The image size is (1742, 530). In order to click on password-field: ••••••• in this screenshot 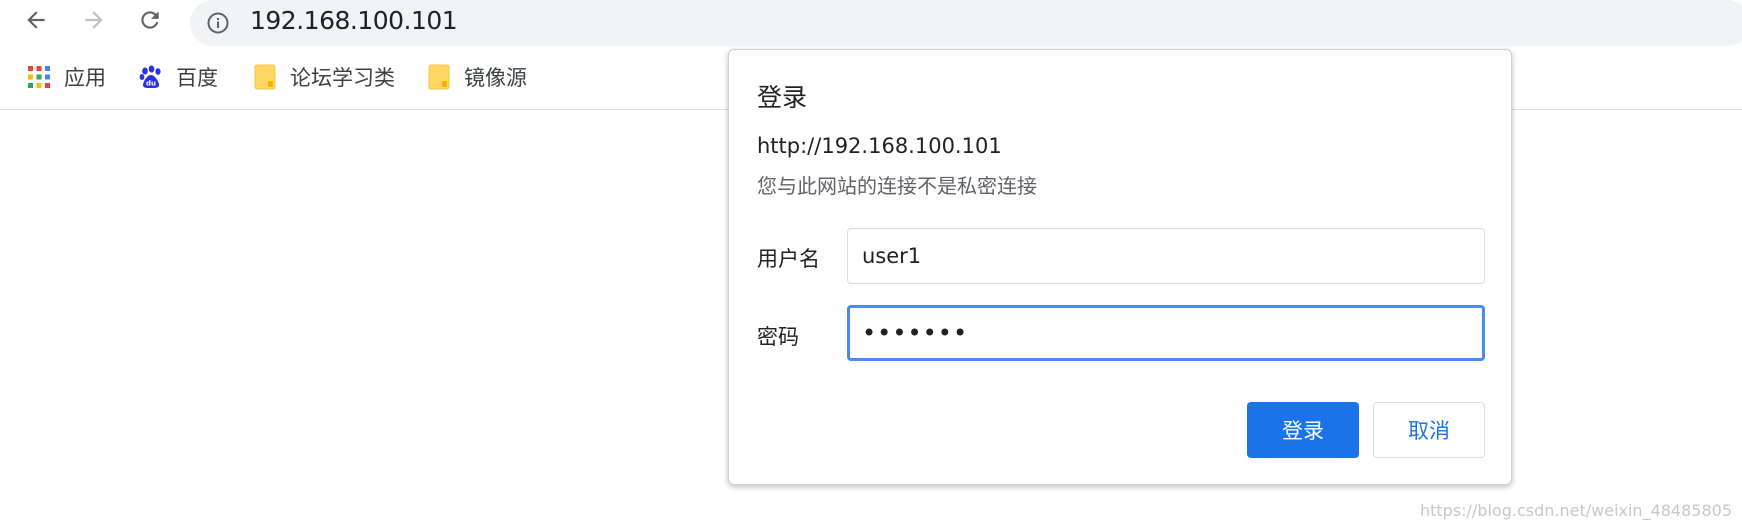, I will do `click(1166, 333)`.